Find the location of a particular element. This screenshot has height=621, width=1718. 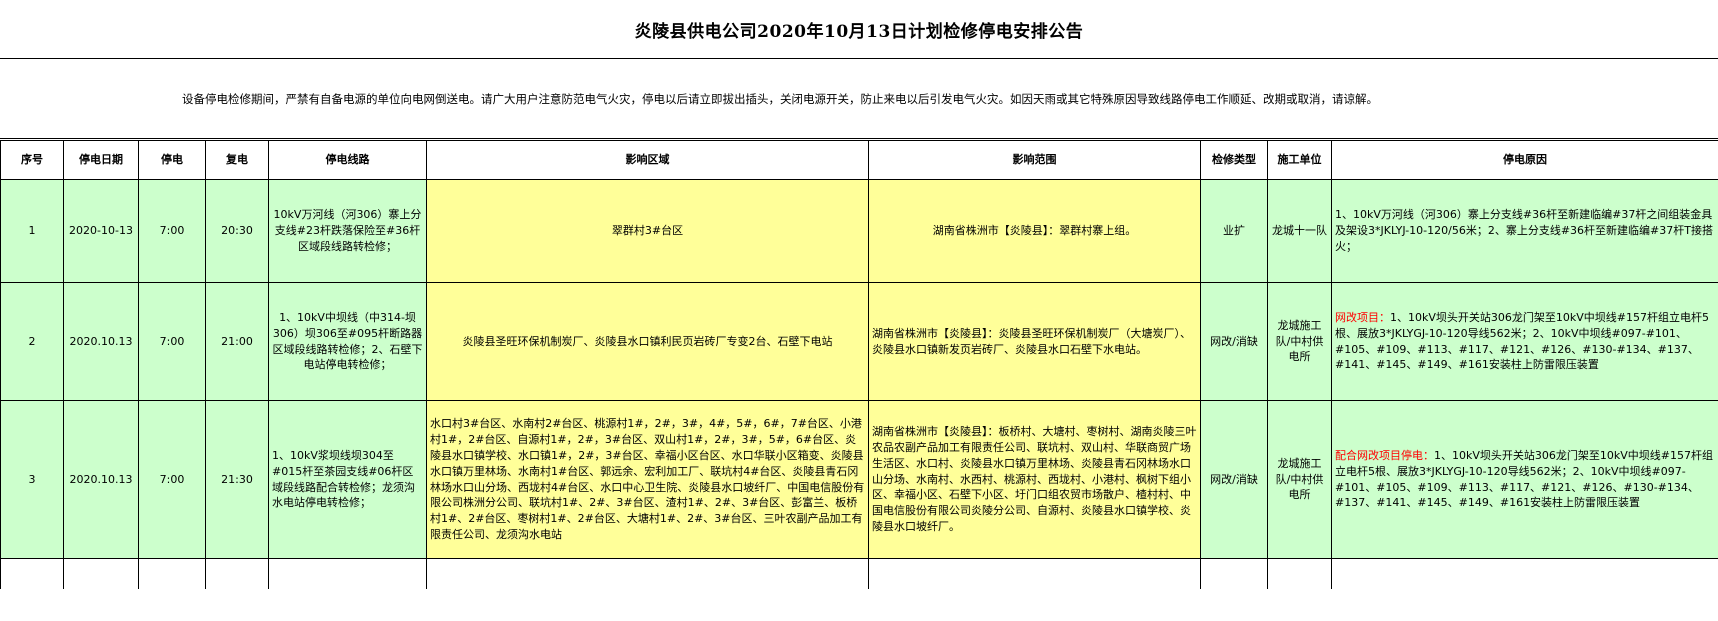

table-row-empty is located at coordinates (859, 573).